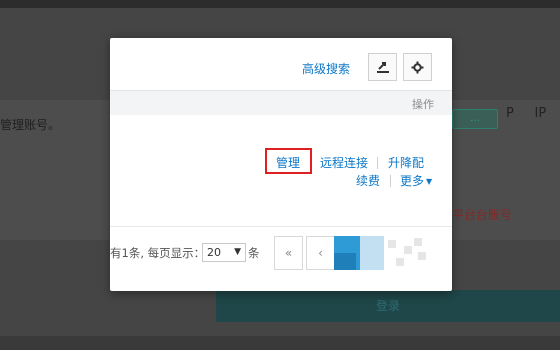 The width and height of the screenshot is (560, 350). What do you see at coordinates (224, 252) in the screenshot?
I see `page-size-select: 20 ▼` at bounding box center [224, 252].